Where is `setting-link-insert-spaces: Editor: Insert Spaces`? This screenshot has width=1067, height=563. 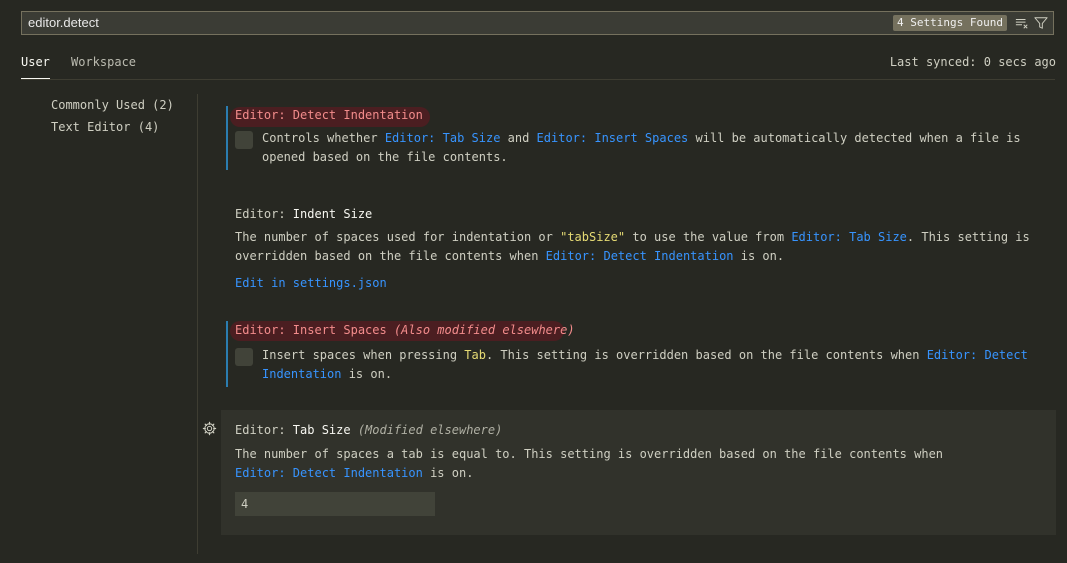 setting-link-insert-spaces: Editor: Insert Spaces is located at coordinates (613, 138).